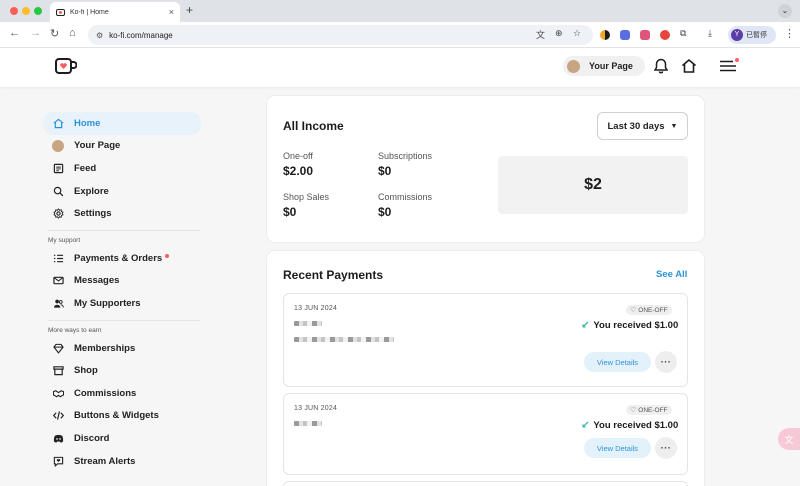 The image size is (800, 486). Describe the element at coordinates (99, 35) in the screenshot. I see `site-settings-icon: ⚙` at that location.